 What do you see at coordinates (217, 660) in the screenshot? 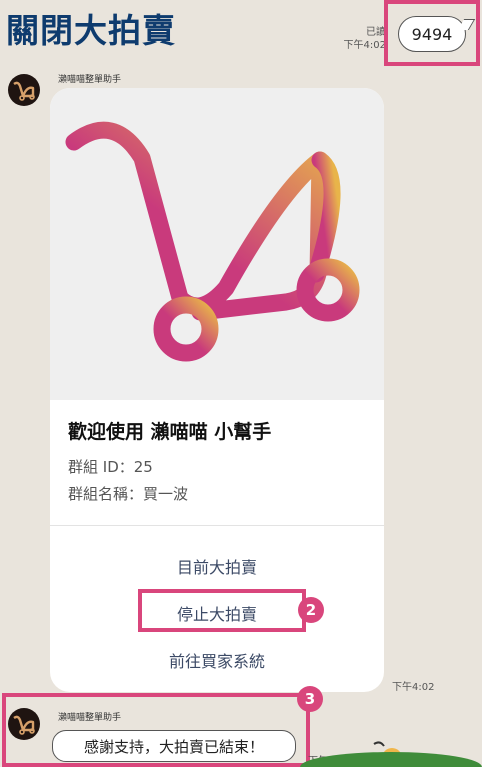
I see `buyer-system-link: 前往買家系統` at bounding box center [217, 660].